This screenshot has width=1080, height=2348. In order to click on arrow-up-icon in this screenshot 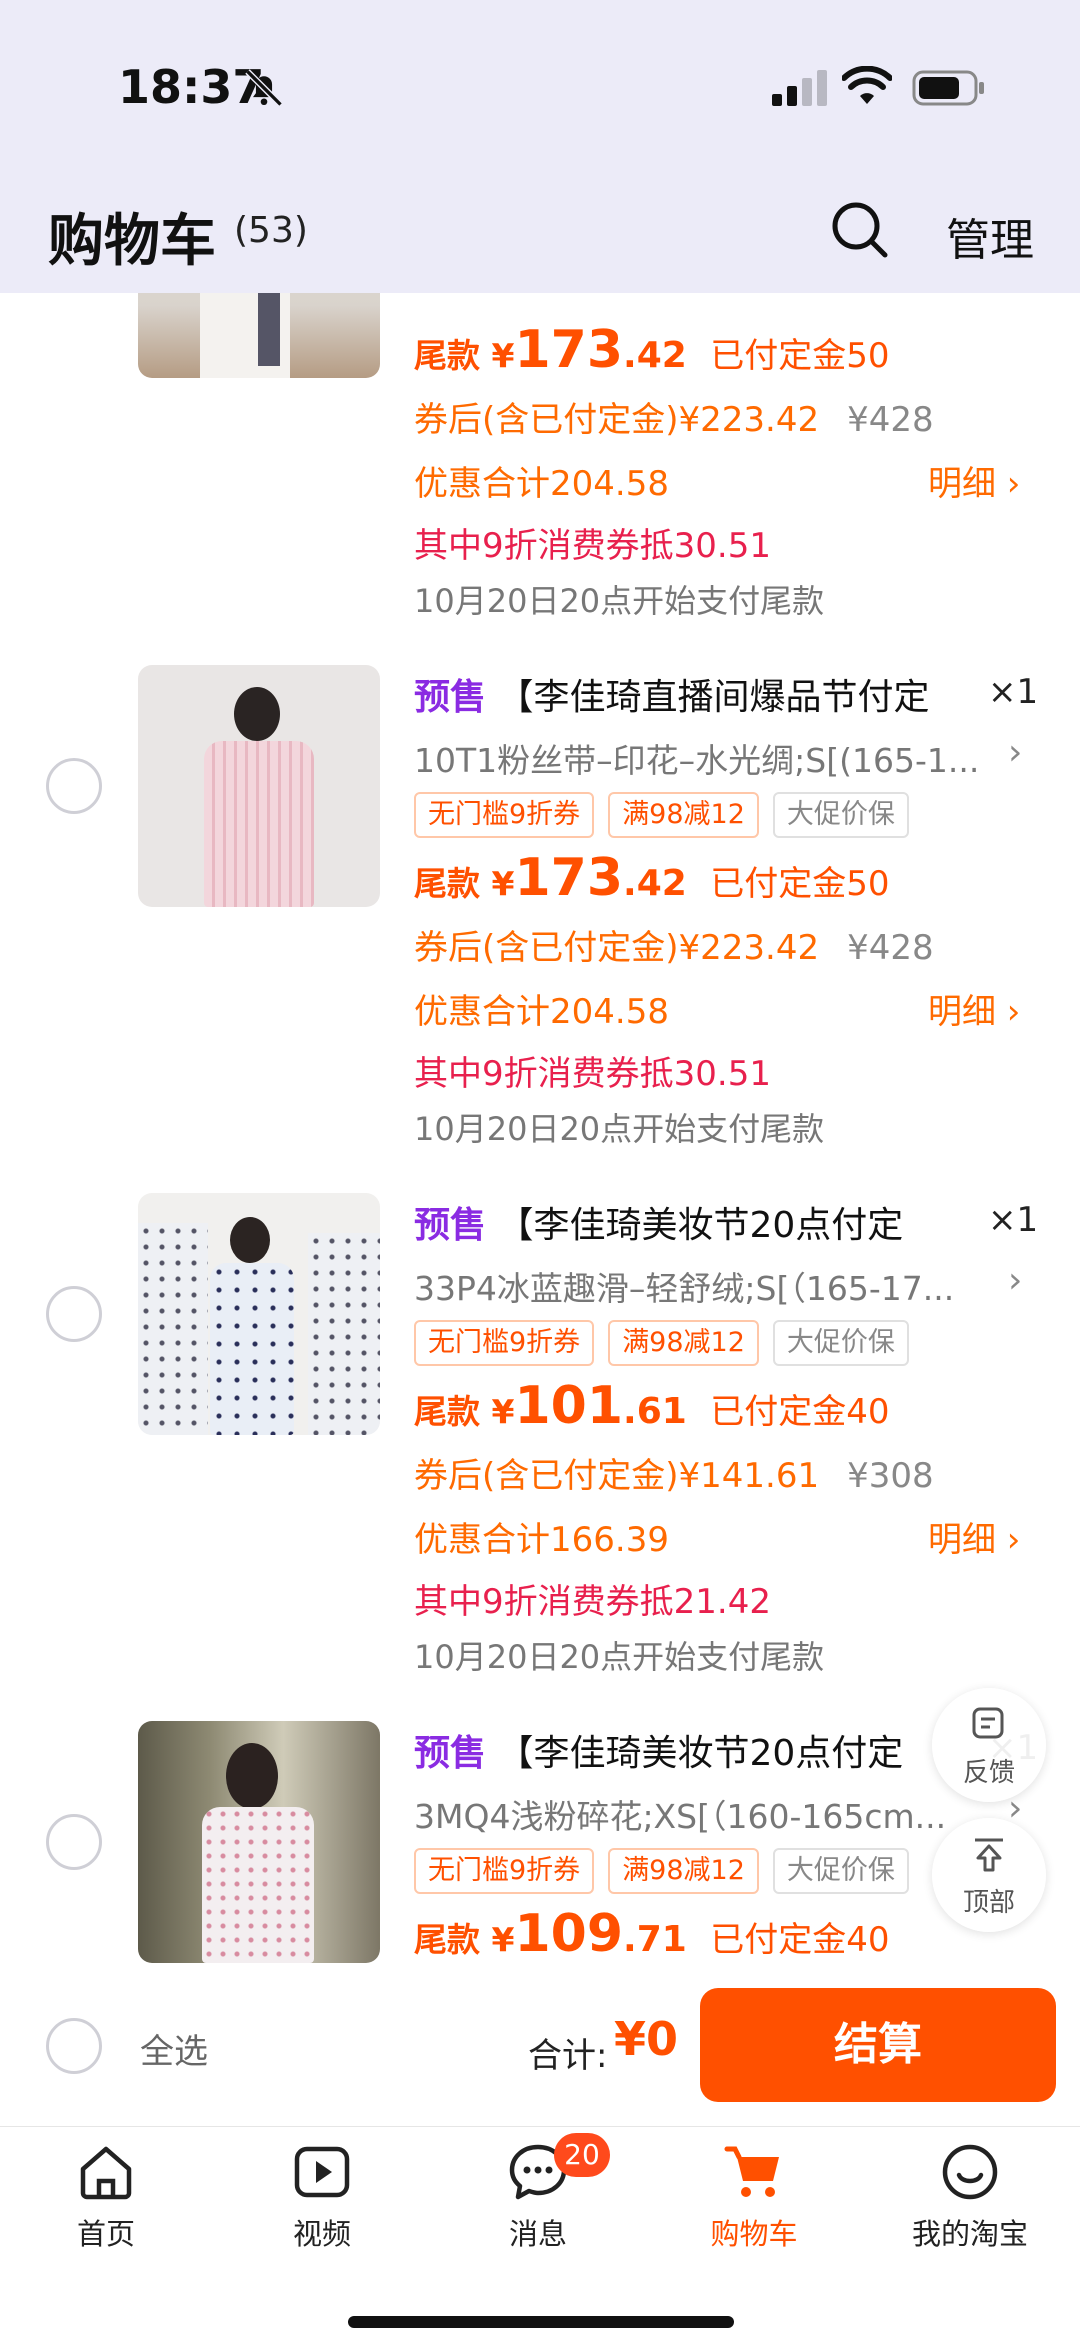, I will do `click(989, 1855)`.